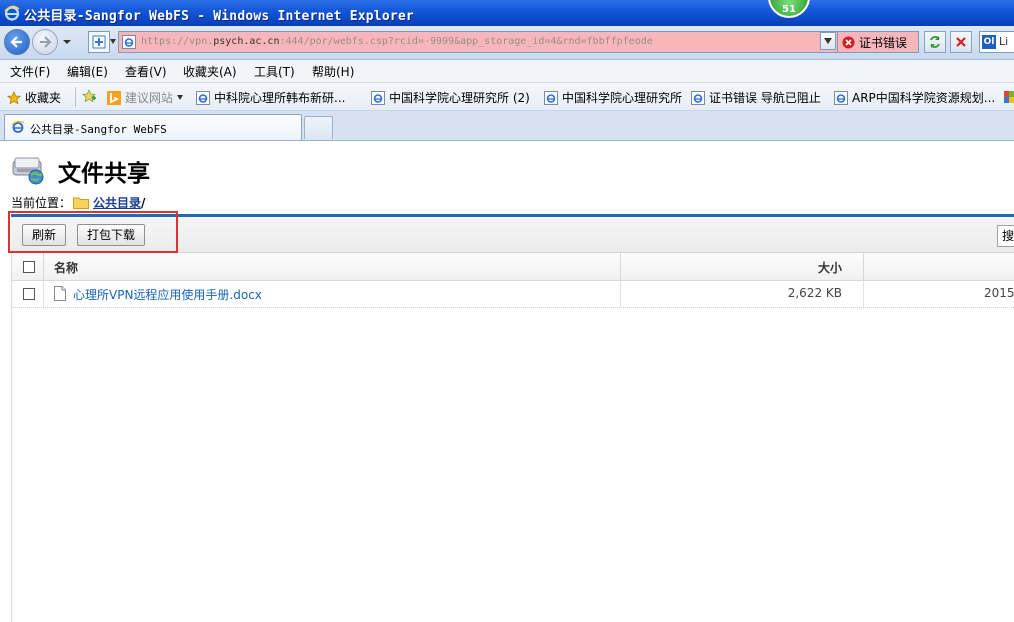  I want to click on suggested-sites-button: 建议网站, so click(145, 97).